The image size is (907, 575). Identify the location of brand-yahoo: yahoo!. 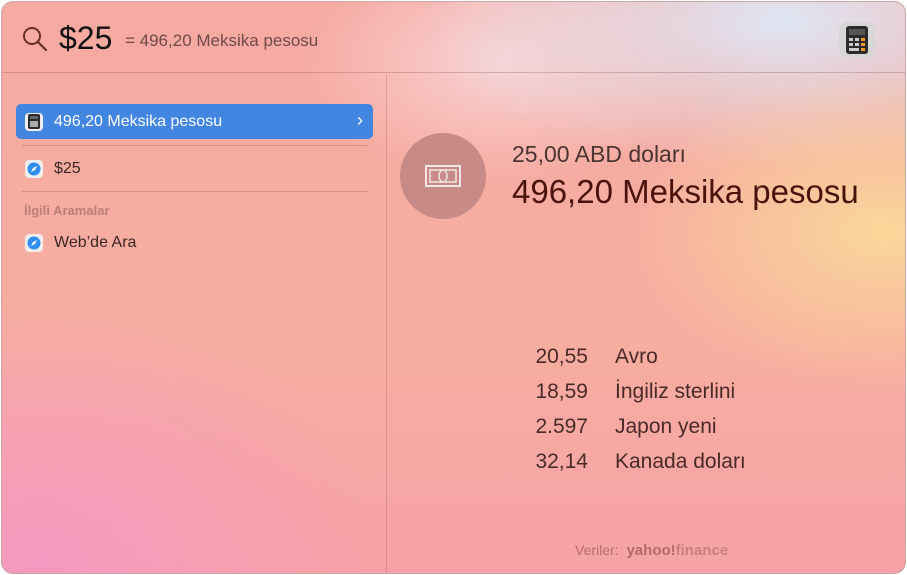
(651, 550).